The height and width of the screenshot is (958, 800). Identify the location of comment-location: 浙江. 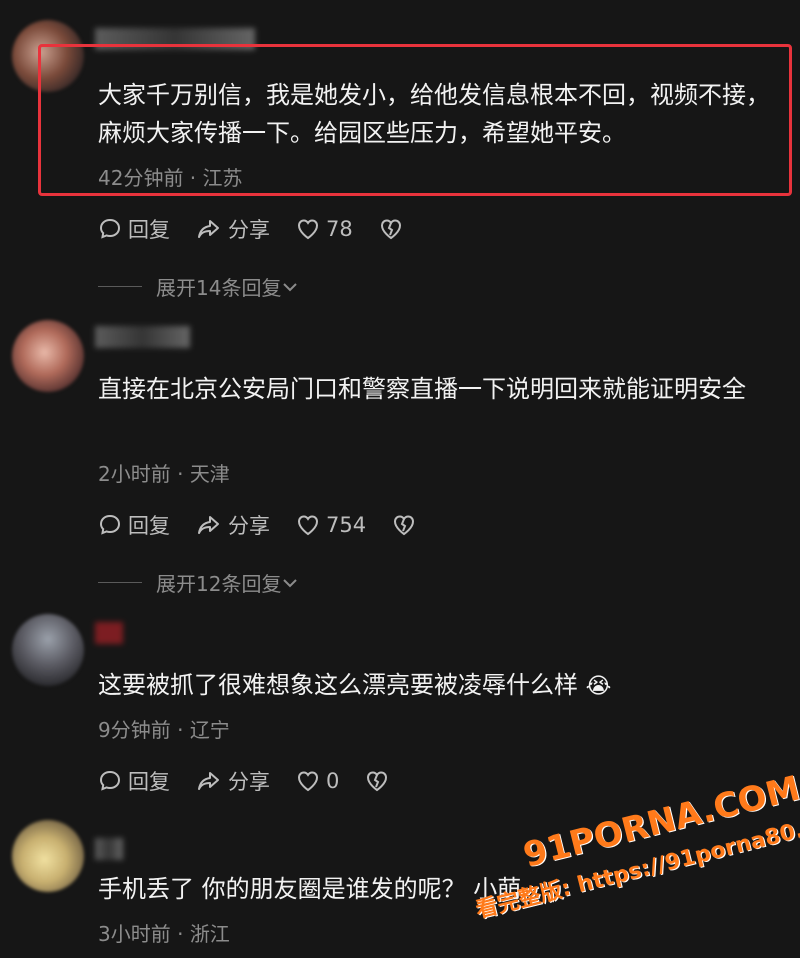
(209, 934).